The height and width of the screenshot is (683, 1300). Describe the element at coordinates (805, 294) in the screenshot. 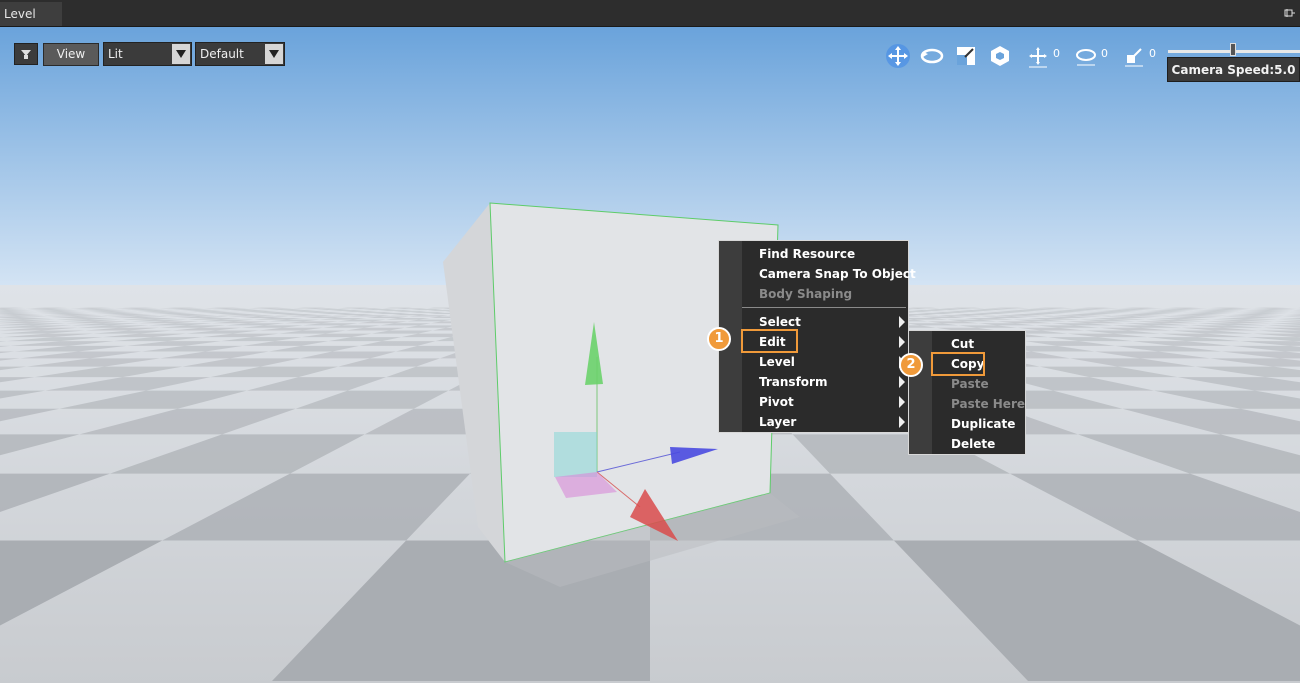

I see `menu-item-body-shaping: Body Shaping` at that location.